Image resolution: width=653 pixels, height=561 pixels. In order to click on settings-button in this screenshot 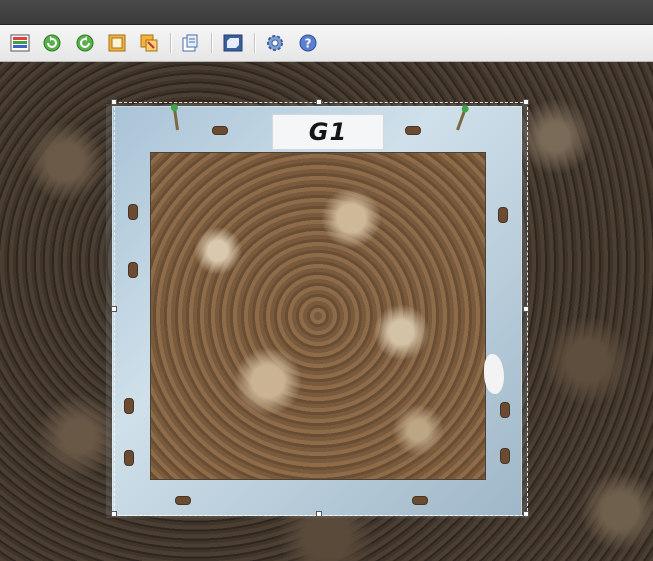, I will do `click(275, 43)`.